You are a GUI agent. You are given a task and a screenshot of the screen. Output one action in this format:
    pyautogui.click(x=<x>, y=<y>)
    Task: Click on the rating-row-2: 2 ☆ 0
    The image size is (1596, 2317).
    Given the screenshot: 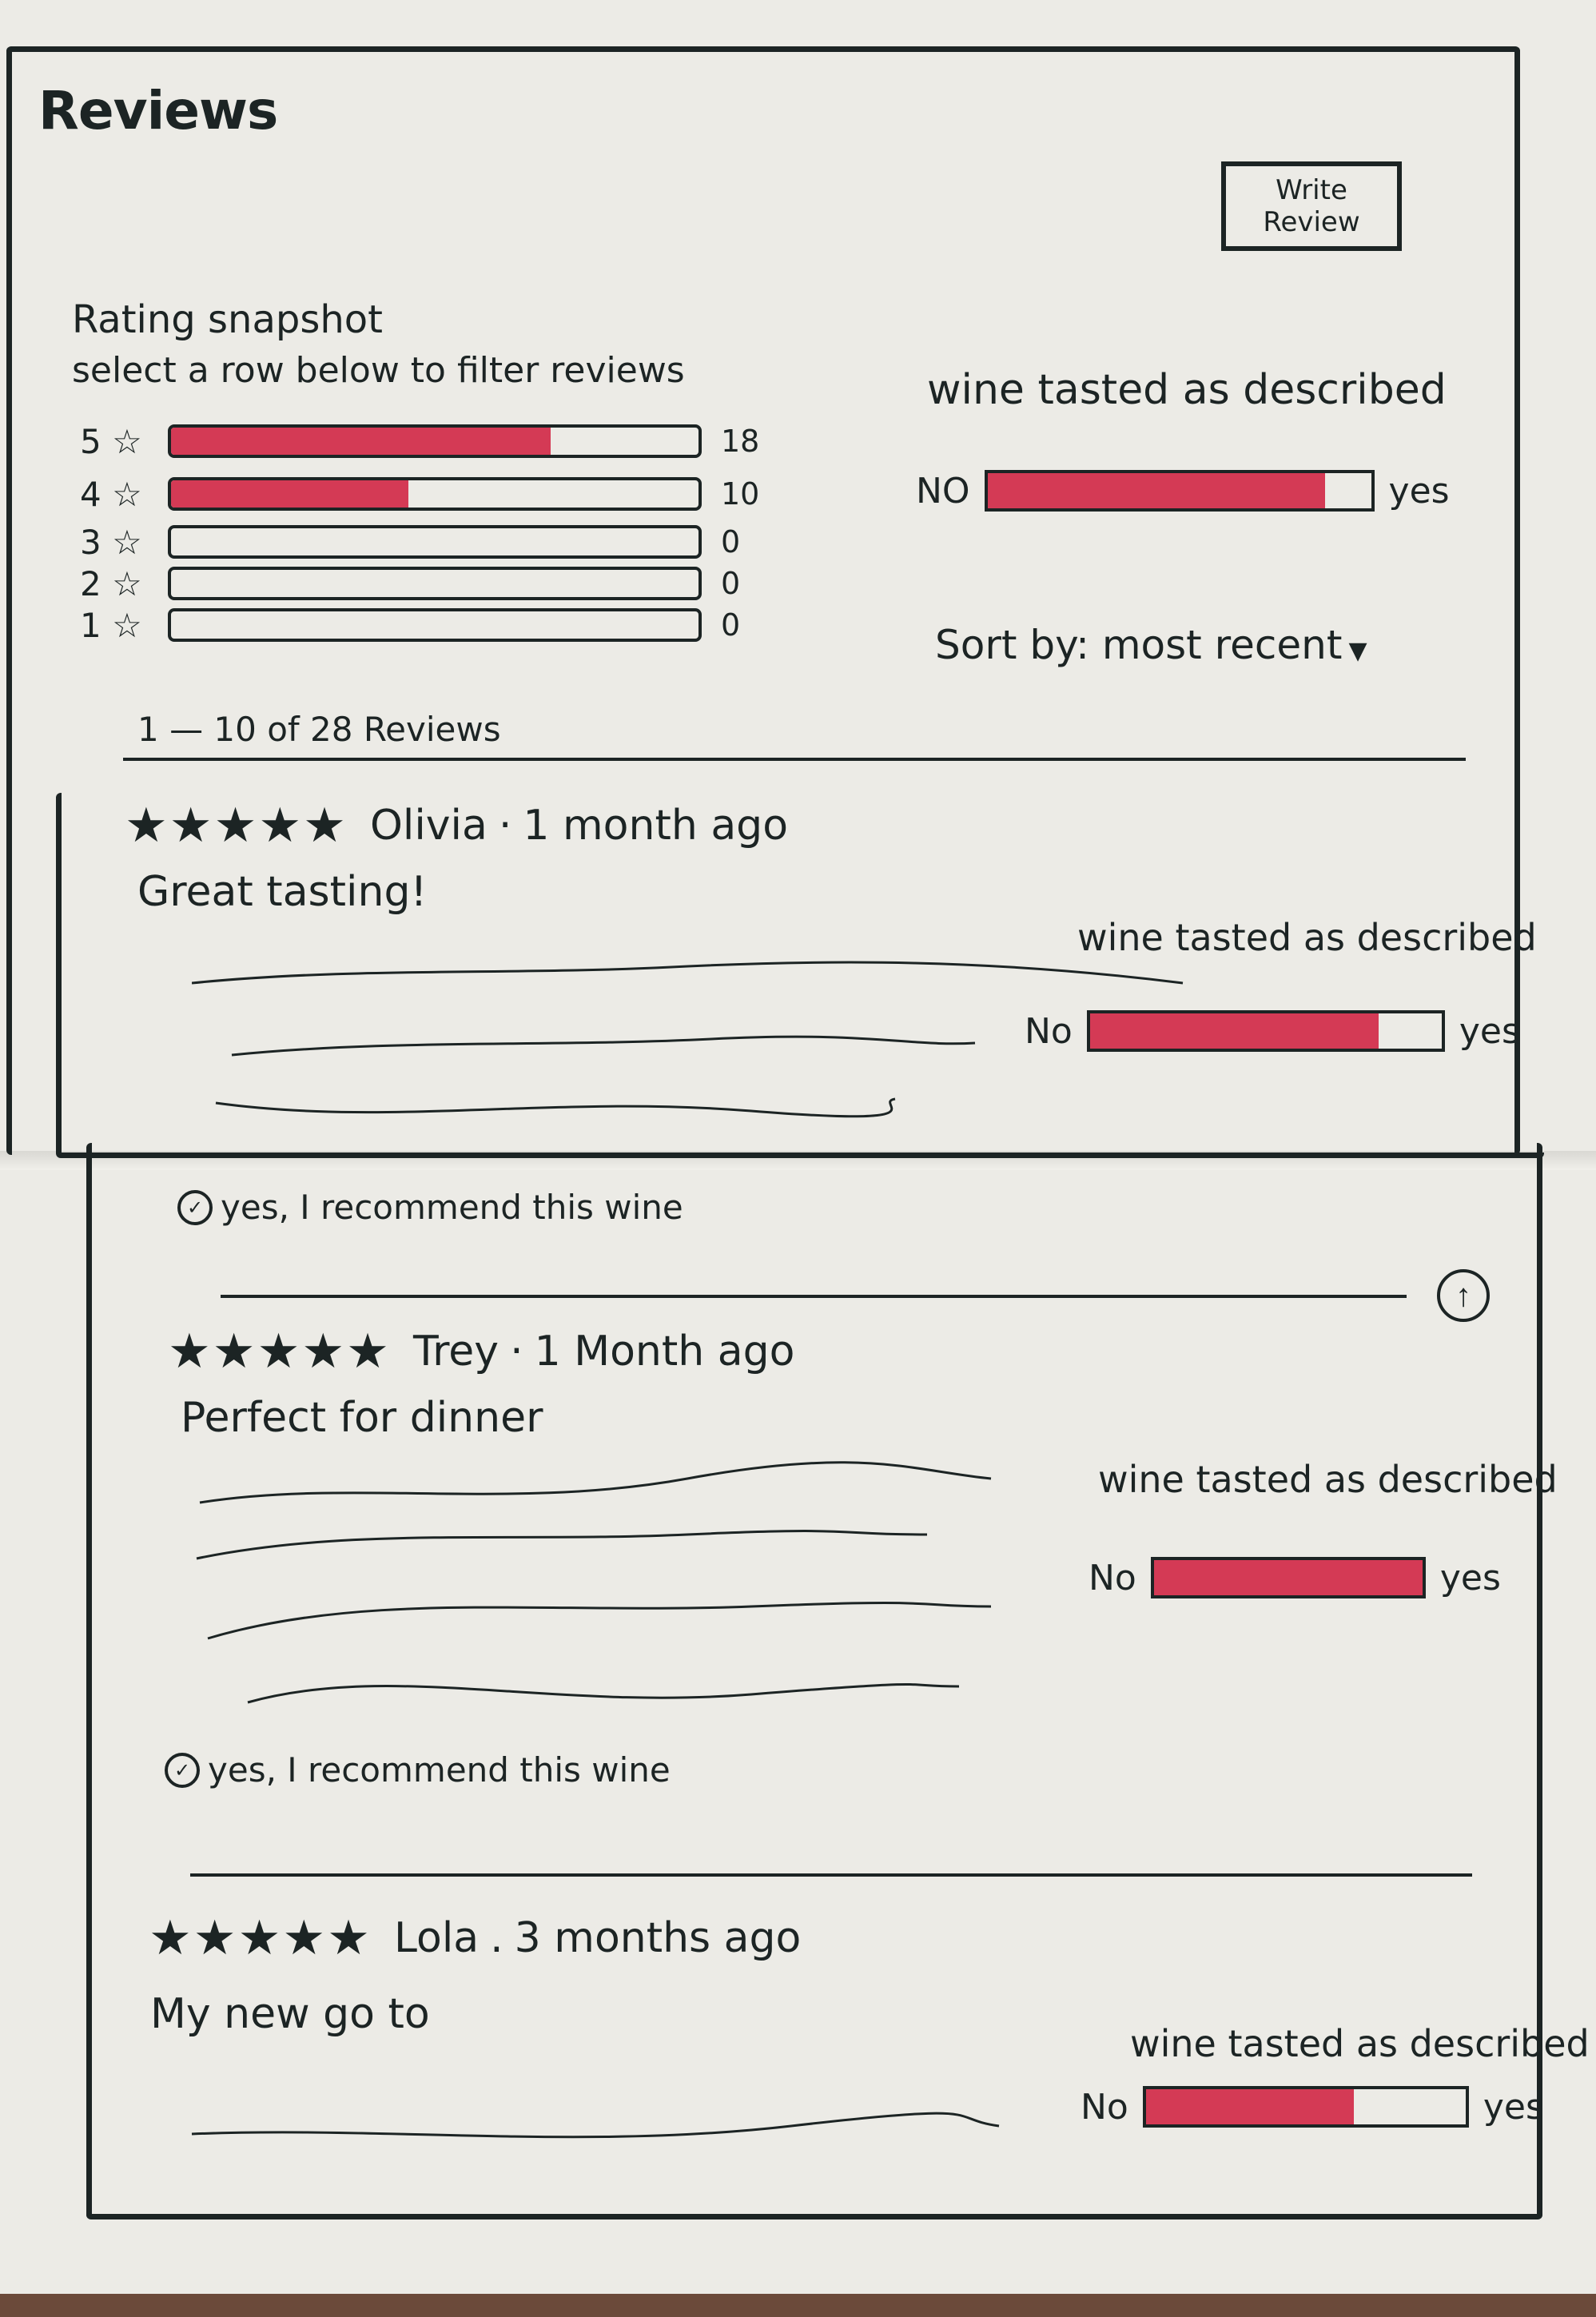 What is the action you would take?
    pyautogui.click(x=410, y=583)
    